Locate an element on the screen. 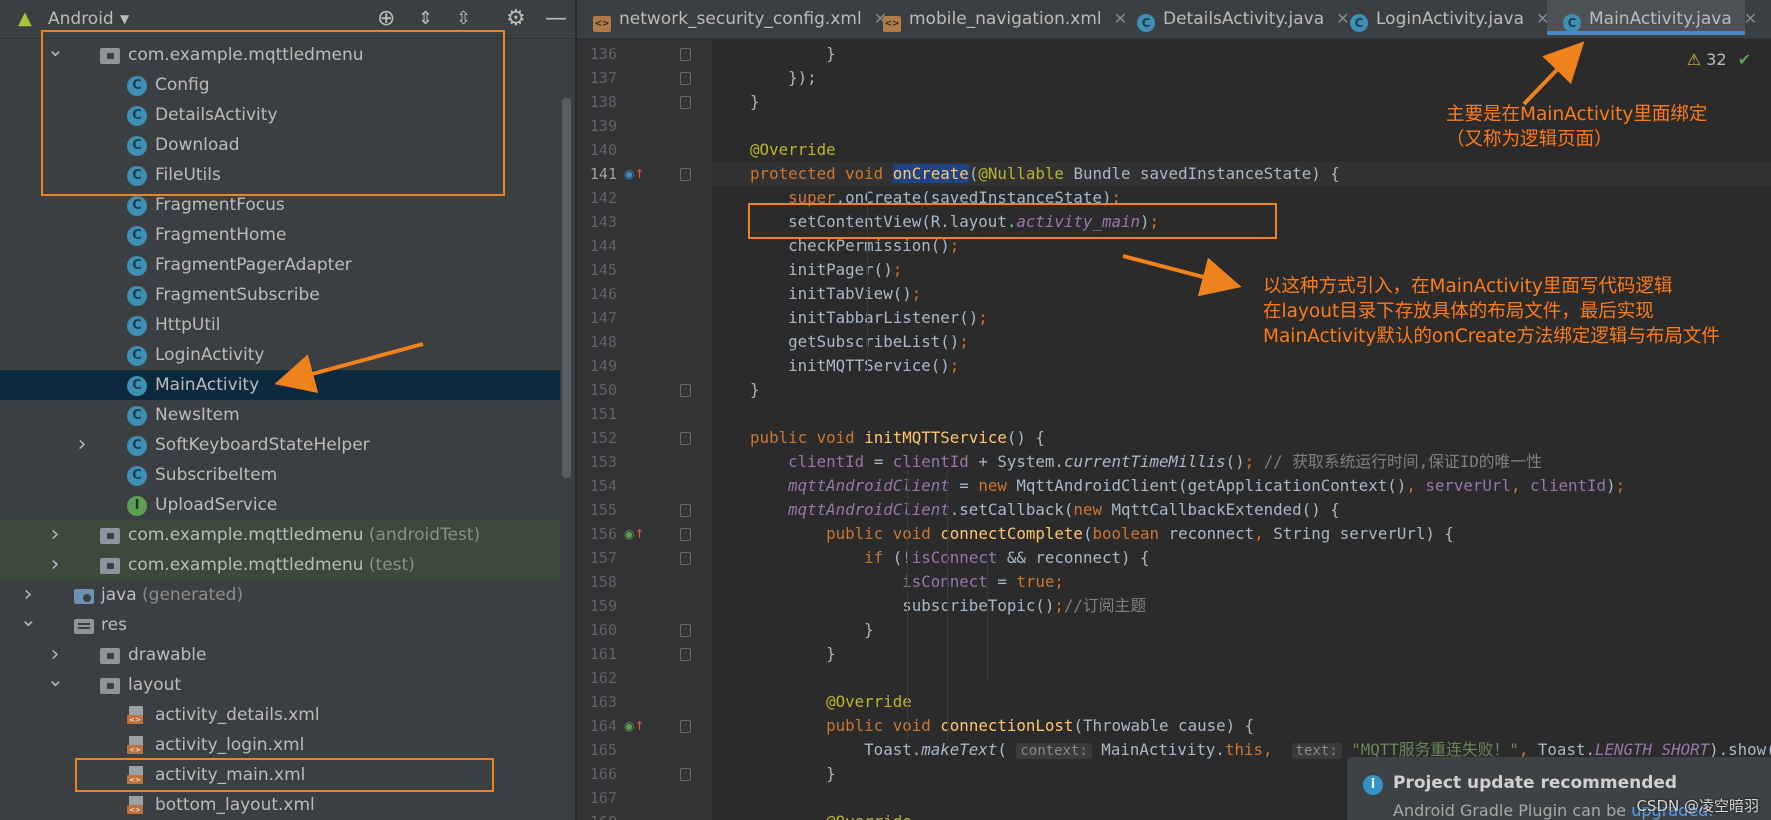 The width and height of the screenshot is (1771, 820). tree-item: C LoginActivity is located at coordinates (280, 355).